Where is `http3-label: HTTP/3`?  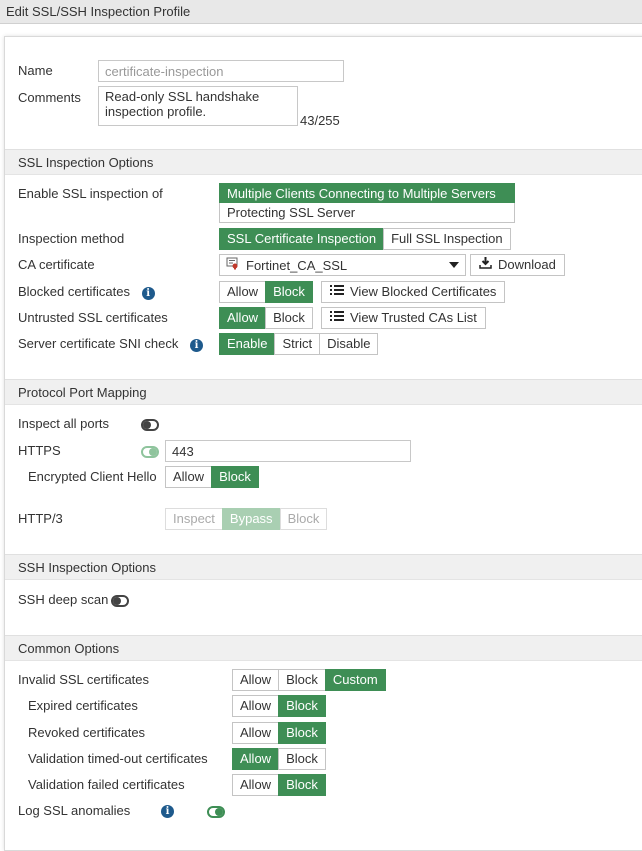 http3-label: HTTP/3 is located at coordinates (40, 518).